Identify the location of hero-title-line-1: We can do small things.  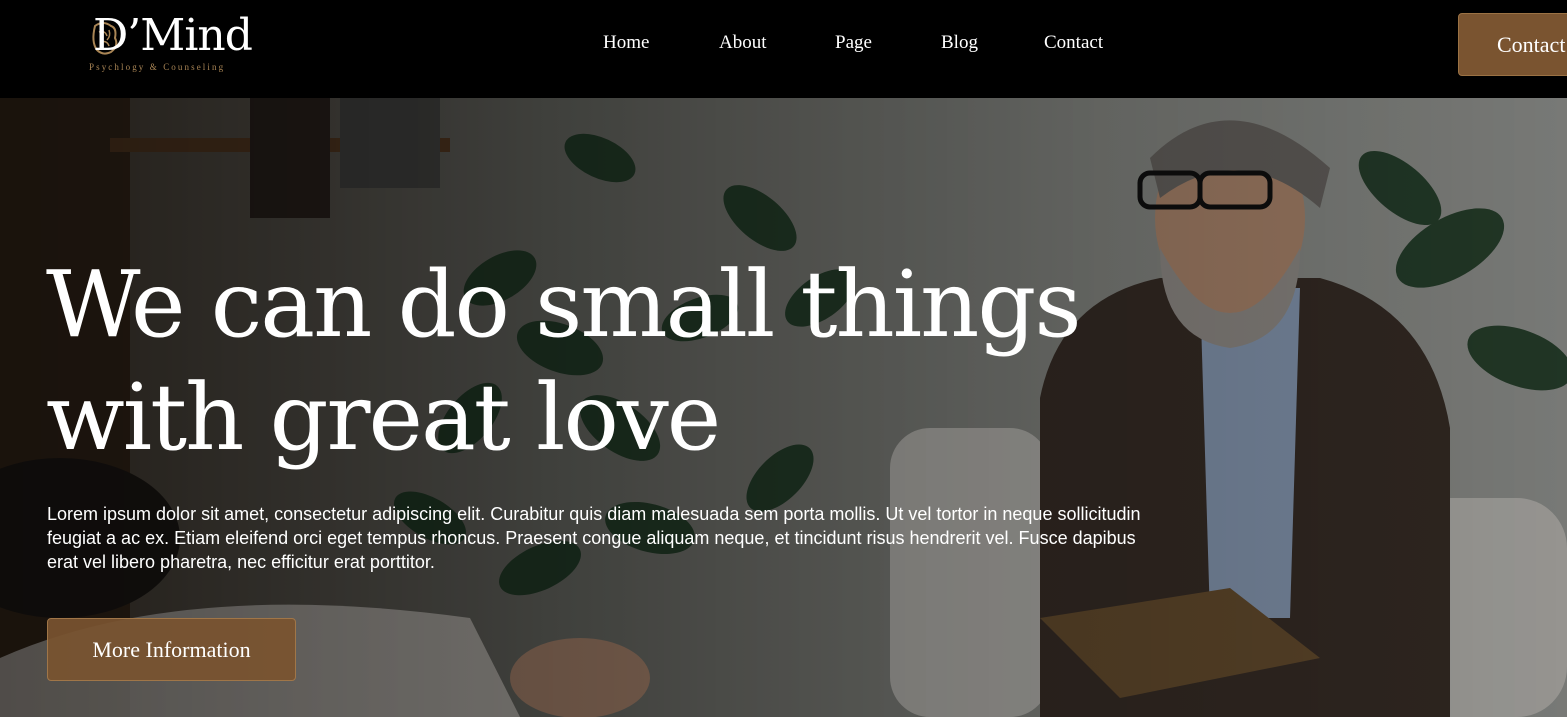
(564, 304).